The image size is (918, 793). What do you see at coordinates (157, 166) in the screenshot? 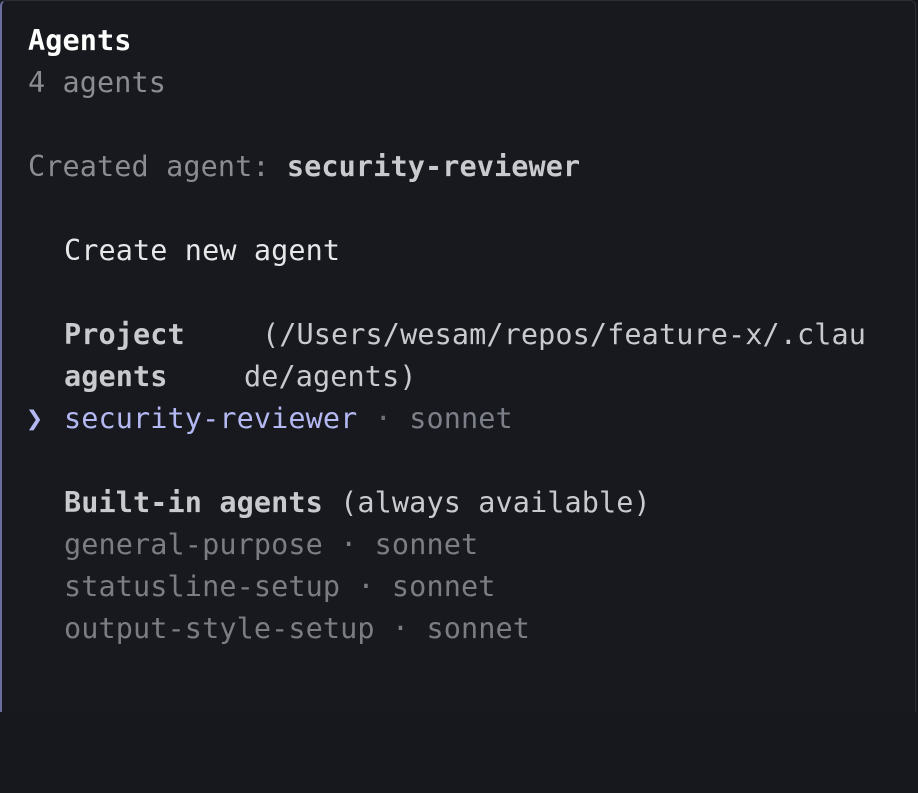
I see `status-prefix: Created agent:` at bounding box center [157, 166].